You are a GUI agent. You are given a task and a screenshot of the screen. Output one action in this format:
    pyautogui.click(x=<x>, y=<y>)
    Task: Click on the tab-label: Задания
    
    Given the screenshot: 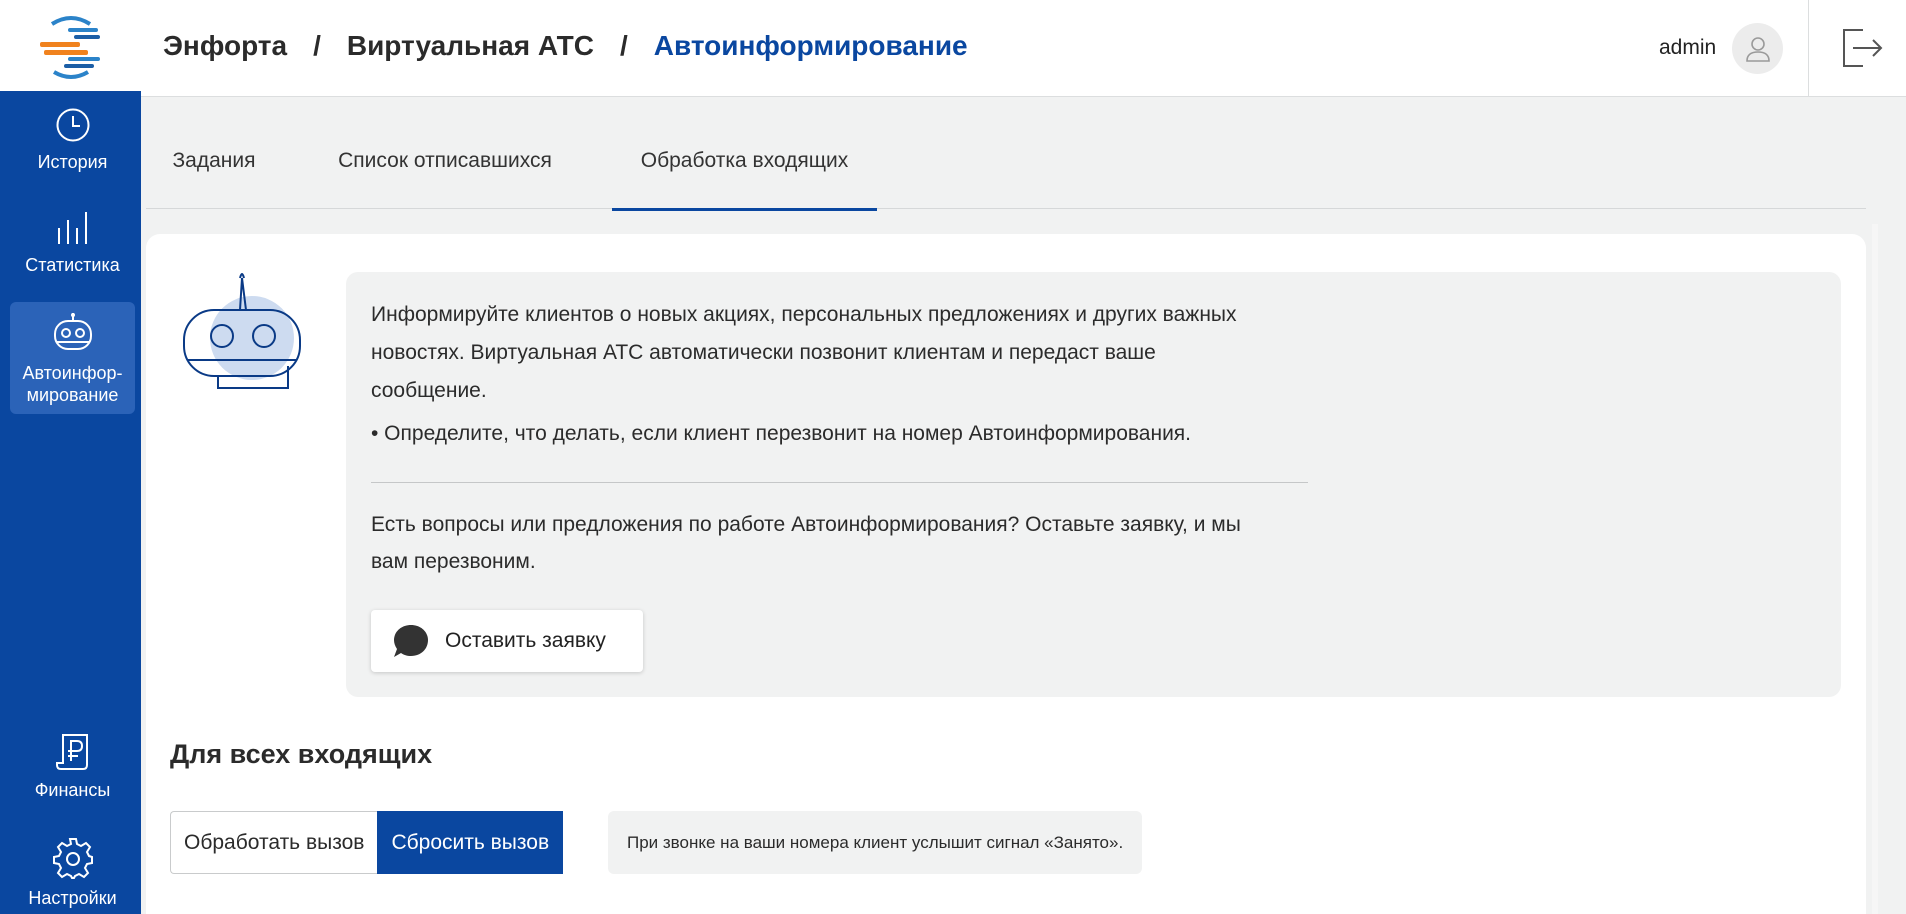 What is the action you would take?
    pyautogui.click(x=214, y=160)
    